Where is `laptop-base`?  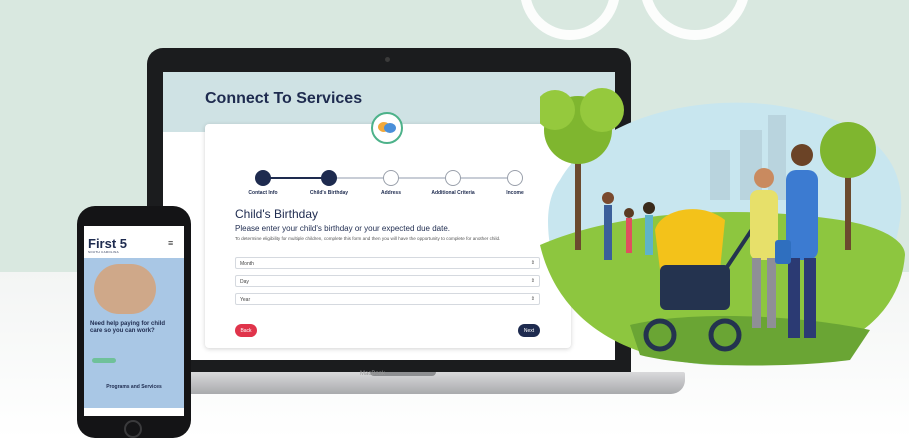 laptop-base is located at coordinates (402, 383).